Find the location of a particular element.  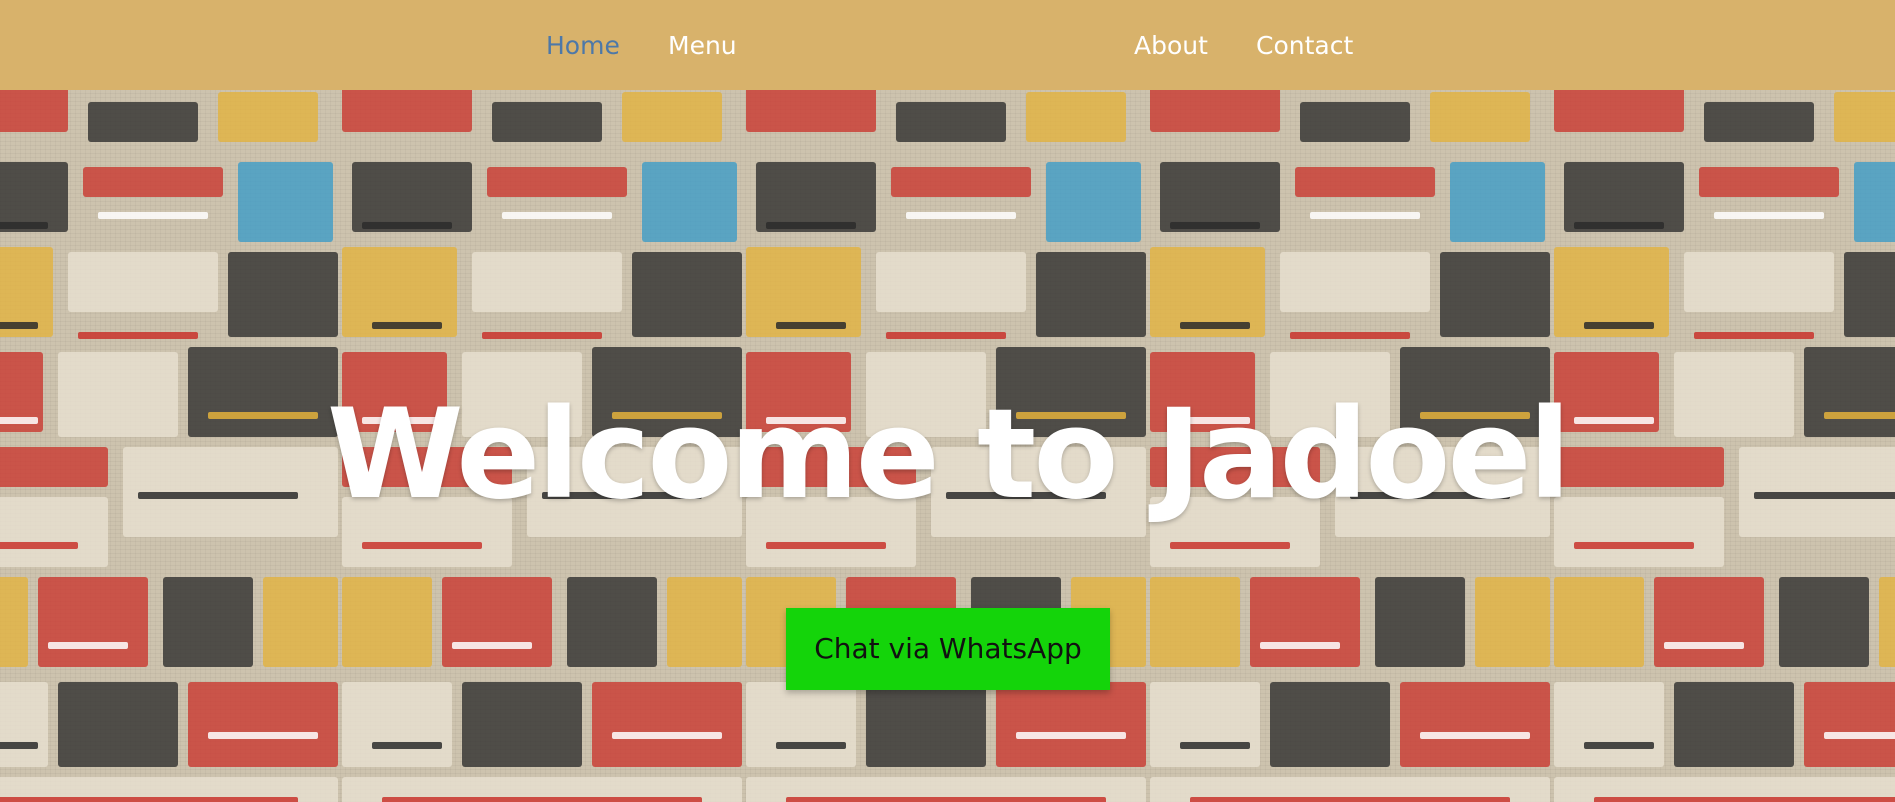

top-navbar: Home Menu About Contact is located at coordinates (947, 45).